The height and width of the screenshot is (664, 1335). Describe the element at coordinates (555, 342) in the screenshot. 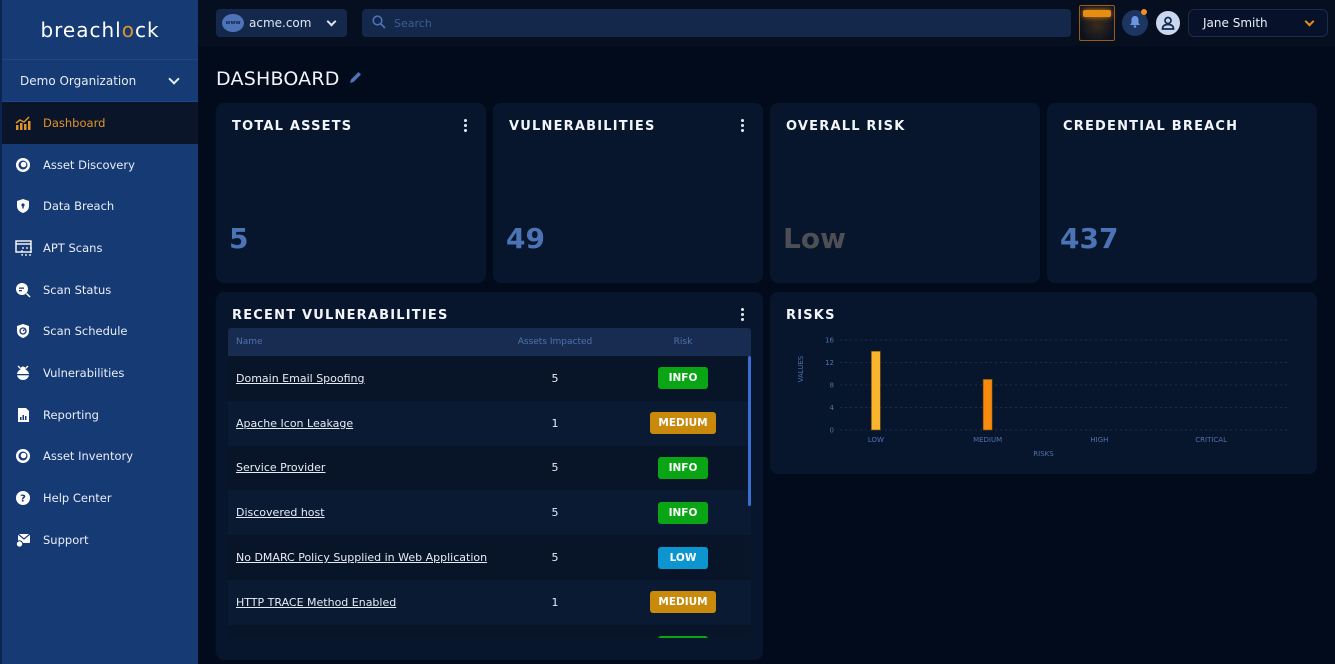

I see `column-header-assets-impacted: Assets Impacted` at that location.